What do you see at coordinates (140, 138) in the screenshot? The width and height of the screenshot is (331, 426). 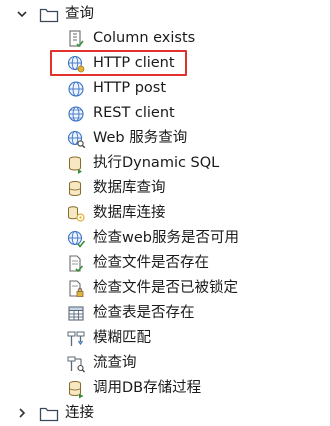 I see `tree-item-label: Web 服务查询` at bounding box center [140, 138].